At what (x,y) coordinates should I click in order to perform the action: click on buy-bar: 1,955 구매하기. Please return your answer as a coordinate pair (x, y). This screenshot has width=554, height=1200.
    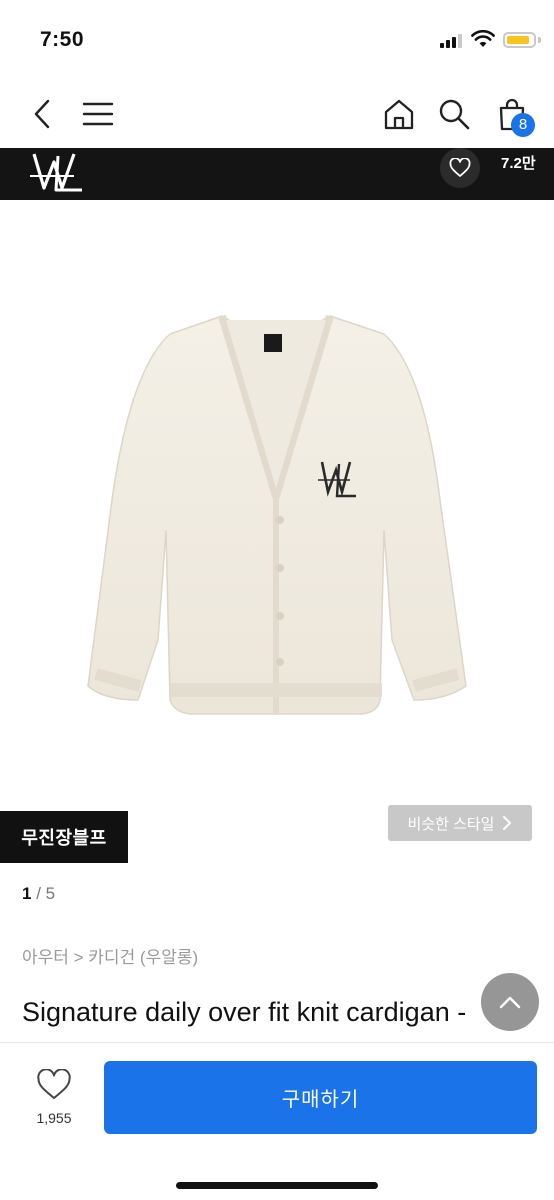
    Looking at the image, I should click on (277, 1121).